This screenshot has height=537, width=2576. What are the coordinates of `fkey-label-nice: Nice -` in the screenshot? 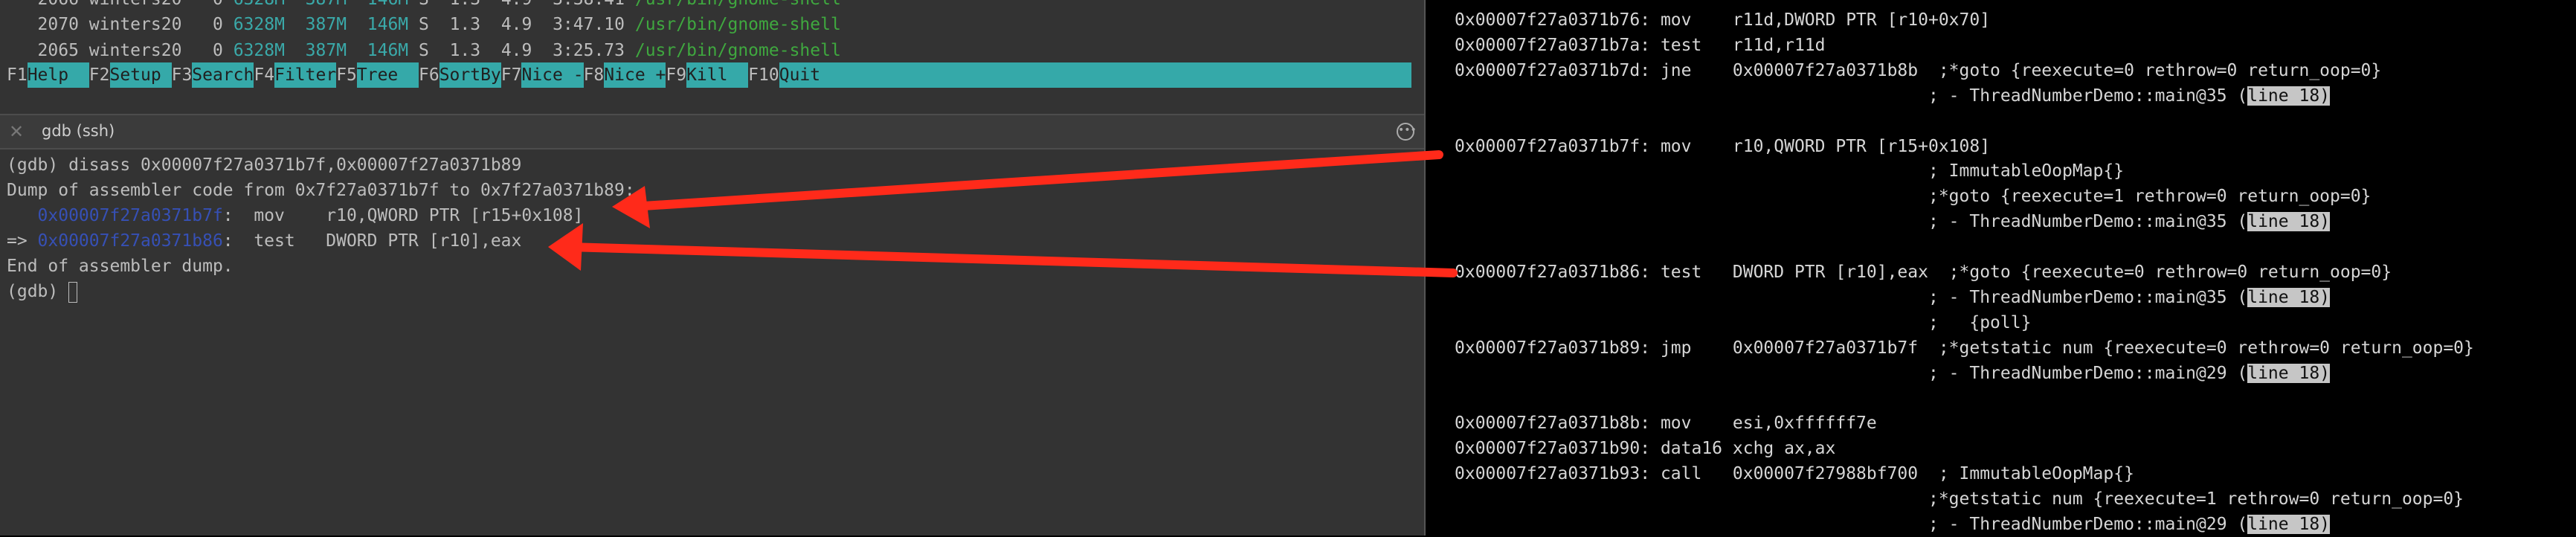 It's located at (552, 75).